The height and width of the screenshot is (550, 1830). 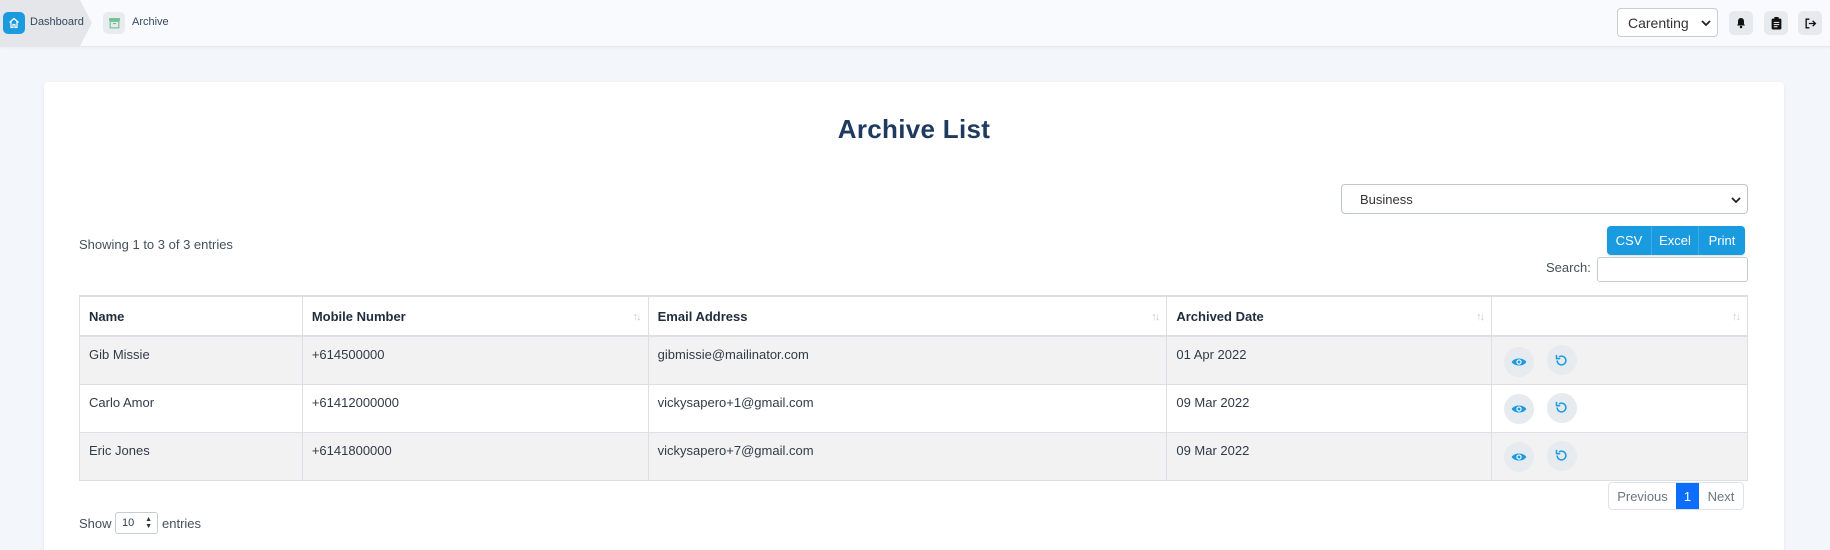 What do you see at coordinates (191, 456) in the screenshot?
I see `cell-name: Eric Jones` at bounding box center [191, 456].